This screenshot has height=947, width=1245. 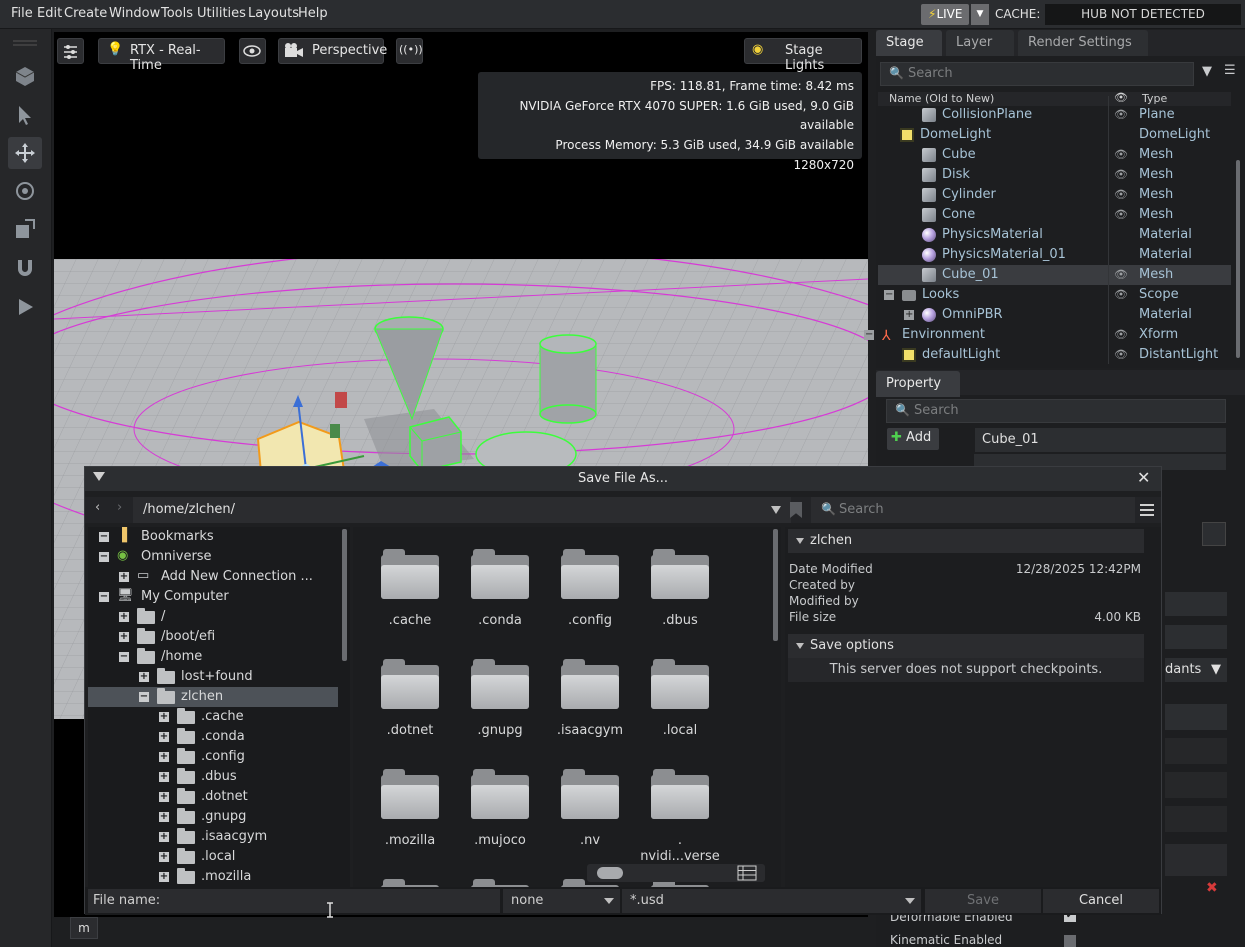 I want to click on tree-scrollbar, so click(x=344, y=595).